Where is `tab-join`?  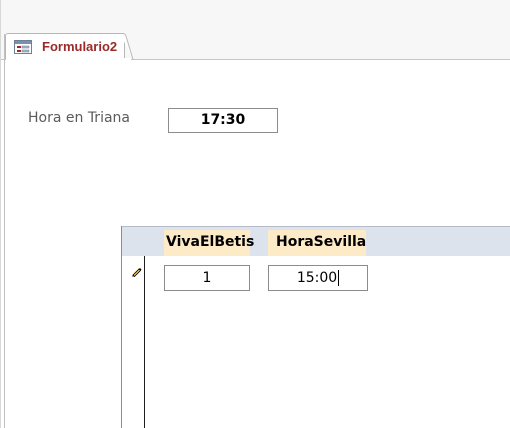
tab-join is located at coordinates (68, 59).